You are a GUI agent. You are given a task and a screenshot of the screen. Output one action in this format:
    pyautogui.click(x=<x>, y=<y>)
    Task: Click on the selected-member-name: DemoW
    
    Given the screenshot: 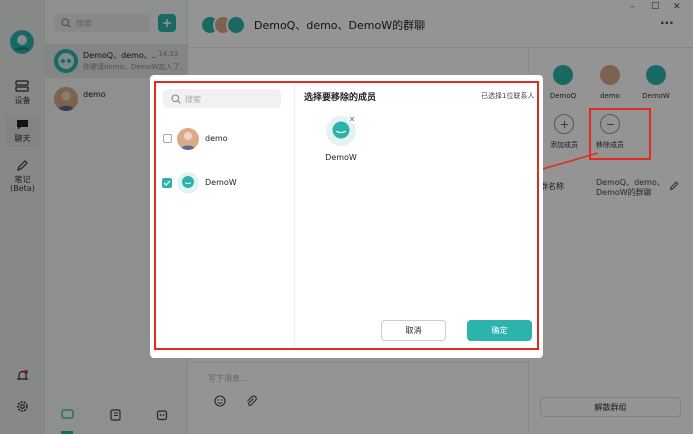 What is the action you would take?
    pyautogui.click(x=341, y=157)
    